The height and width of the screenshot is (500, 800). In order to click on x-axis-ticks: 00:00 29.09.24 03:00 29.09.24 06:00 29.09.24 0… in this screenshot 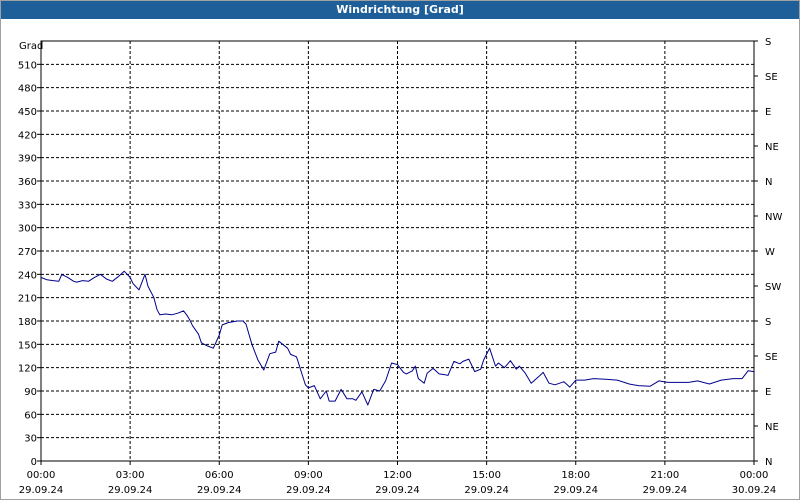, I will do `click(398, 478)`.